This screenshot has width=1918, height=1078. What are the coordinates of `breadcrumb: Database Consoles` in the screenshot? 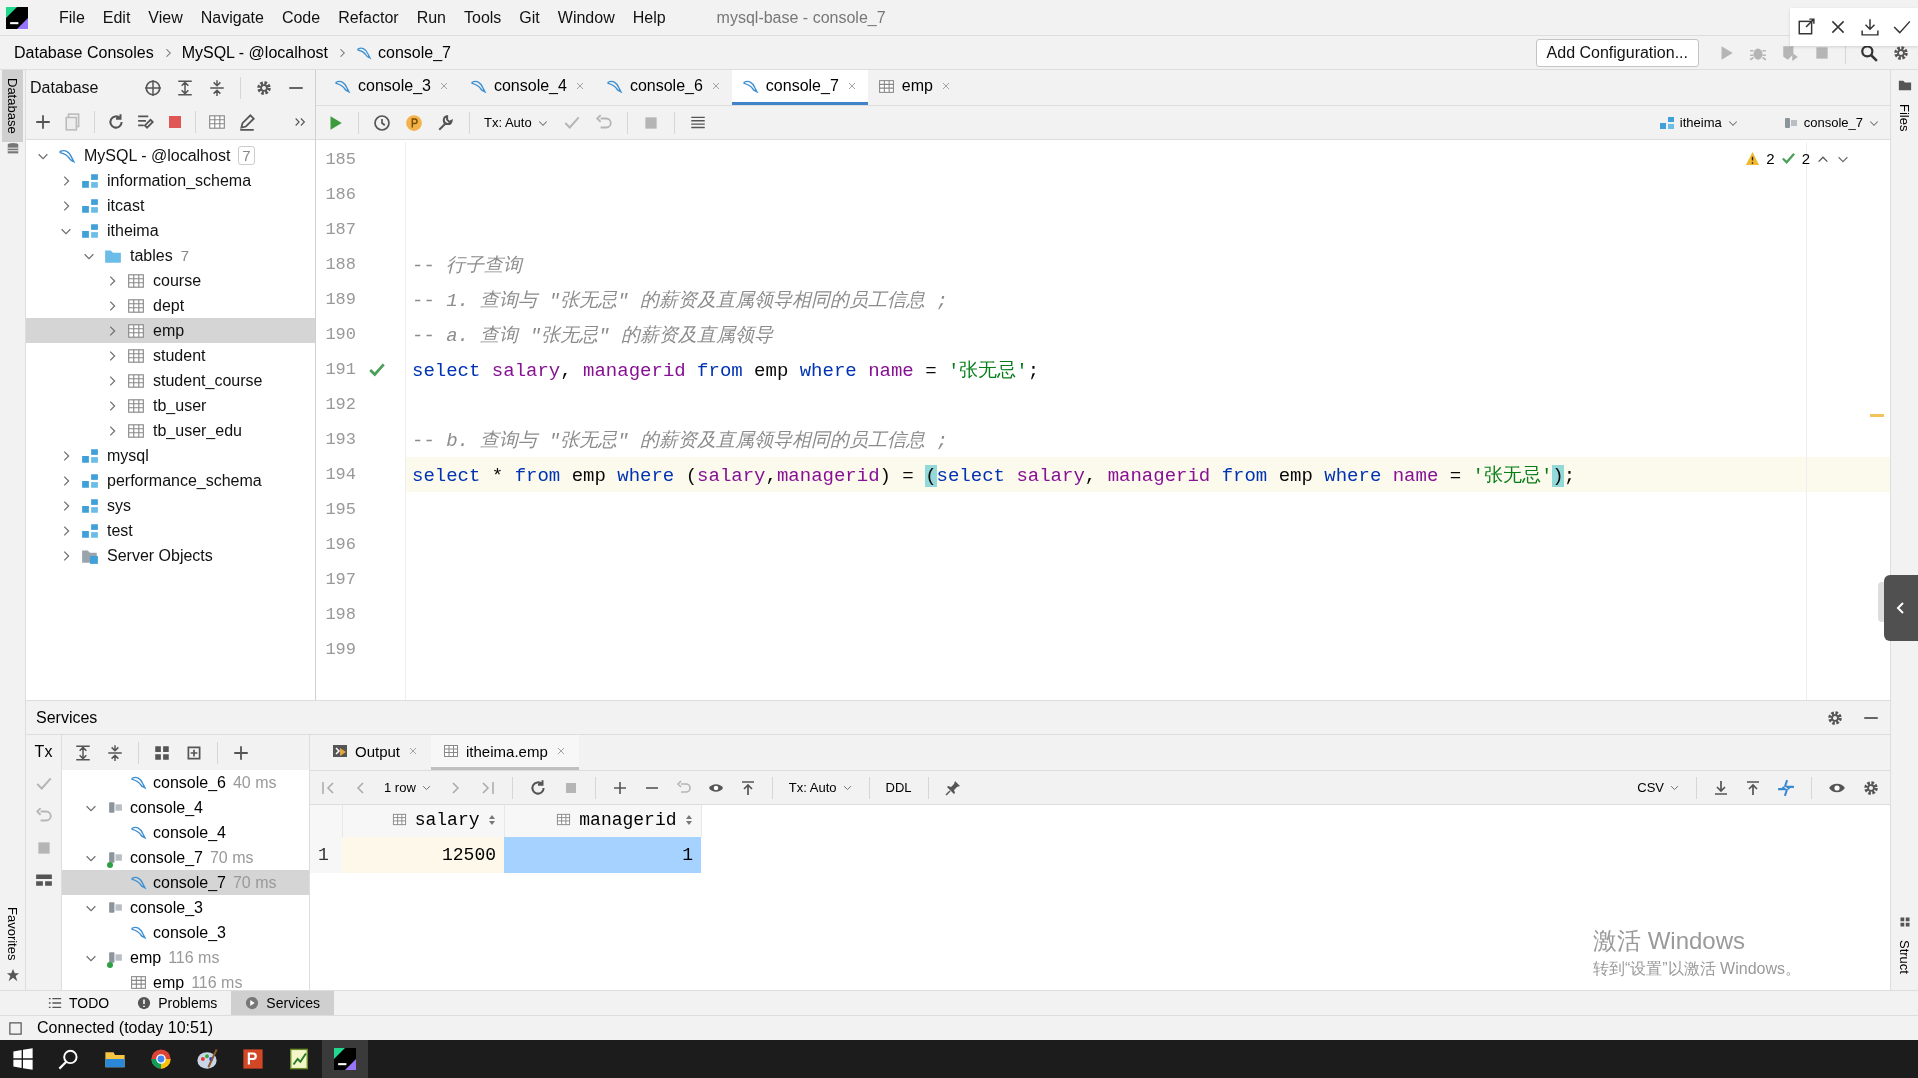 It's located at (84, 52).